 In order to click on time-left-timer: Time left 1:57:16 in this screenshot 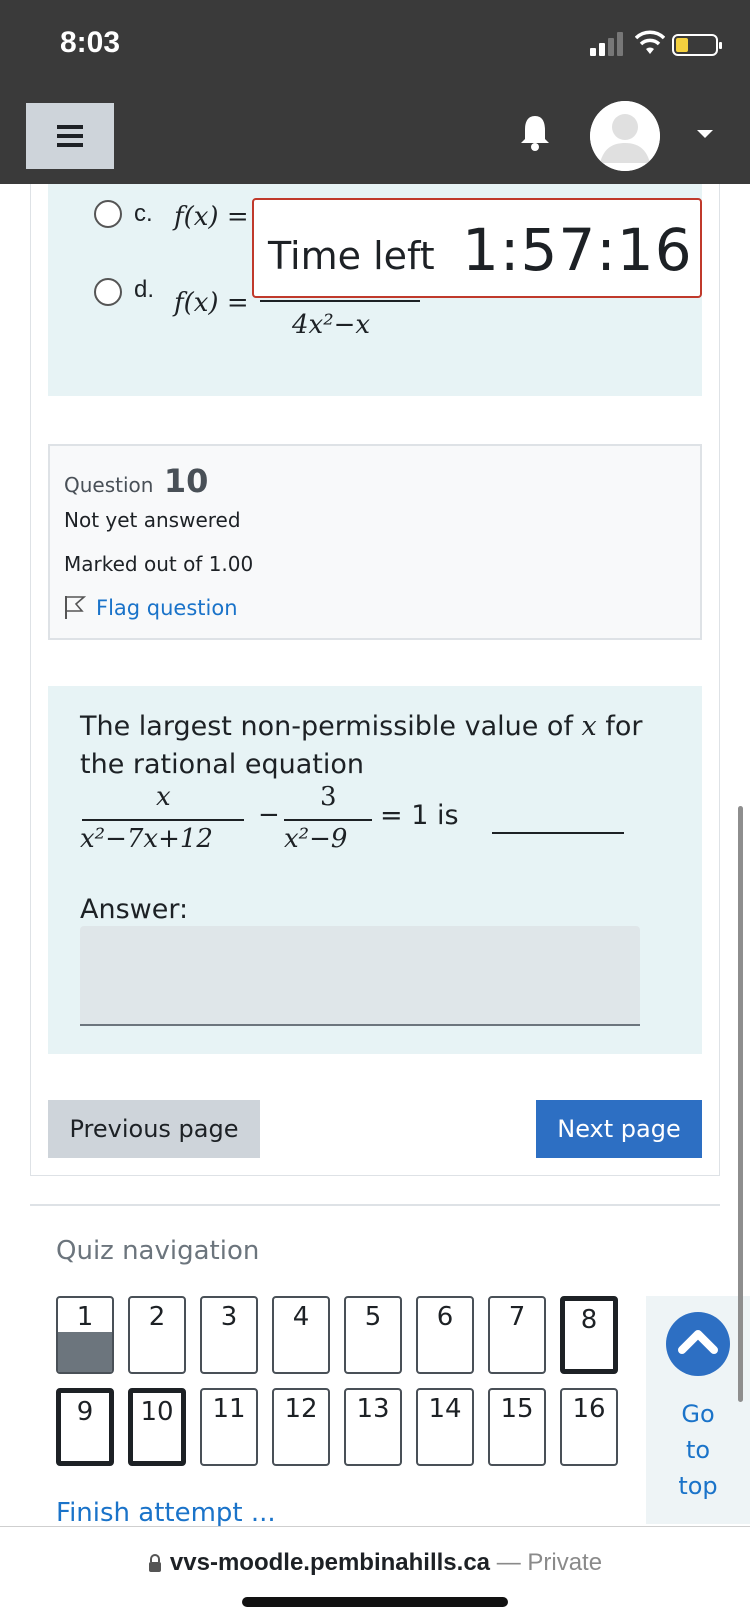, I will do `click(477, 248)`.